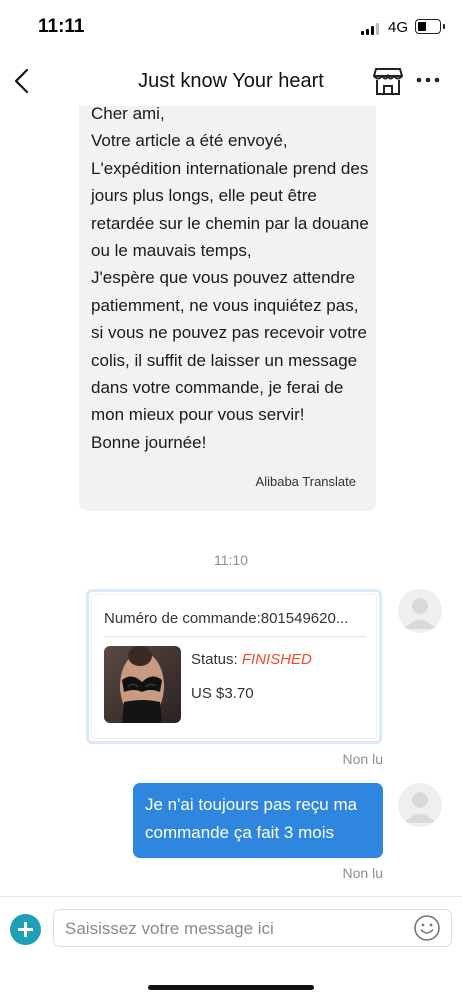 Image resolution: width=462 pixels, height=1001 pixels. I want to click on order-status-value: FINISHED, so click(276, 659).